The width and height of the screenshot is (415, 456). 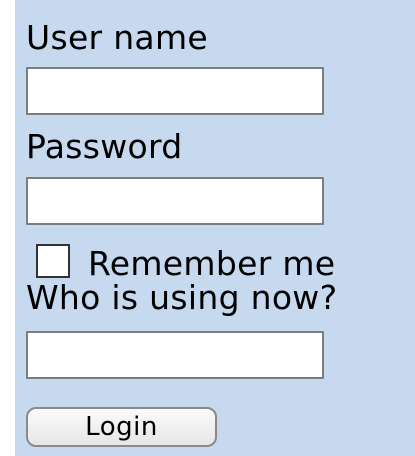 What do you see at coordinates (53, 261) in the screenshot?
I see `remember-me-checkbox` at bounding box center [53, 261].